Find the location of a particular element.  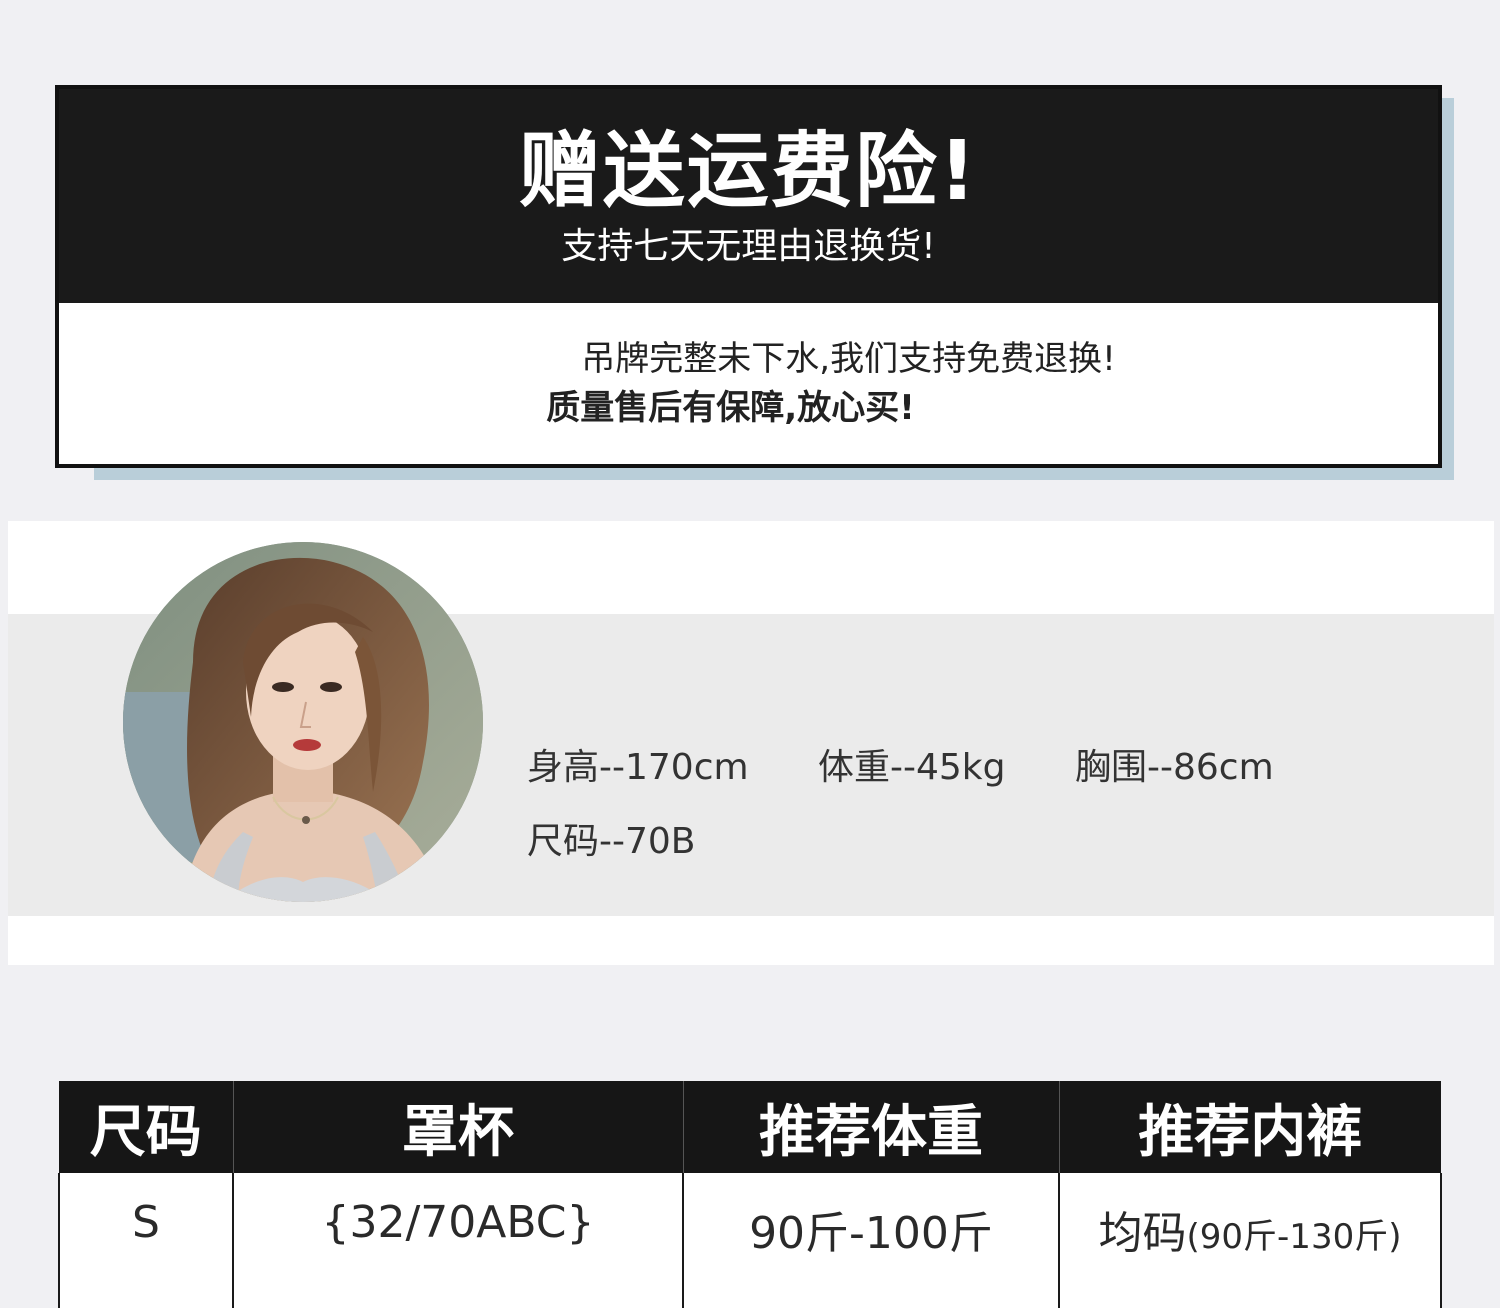

model-height: 身高--170cm is located at coordinates (638, 767).